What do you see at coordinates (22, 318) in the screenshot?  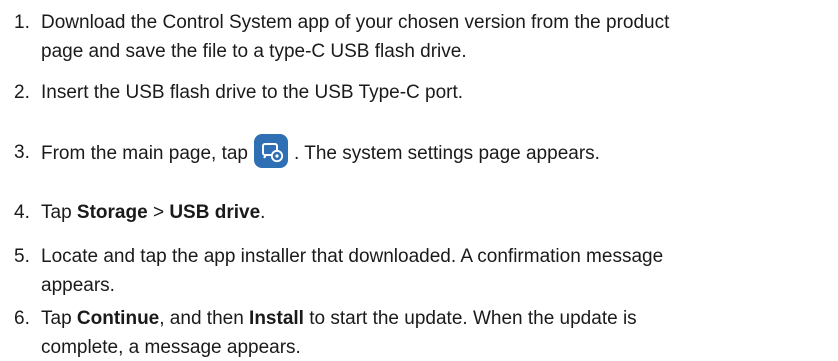 I see `step-number: 6.` at bounding box center [22, 318].